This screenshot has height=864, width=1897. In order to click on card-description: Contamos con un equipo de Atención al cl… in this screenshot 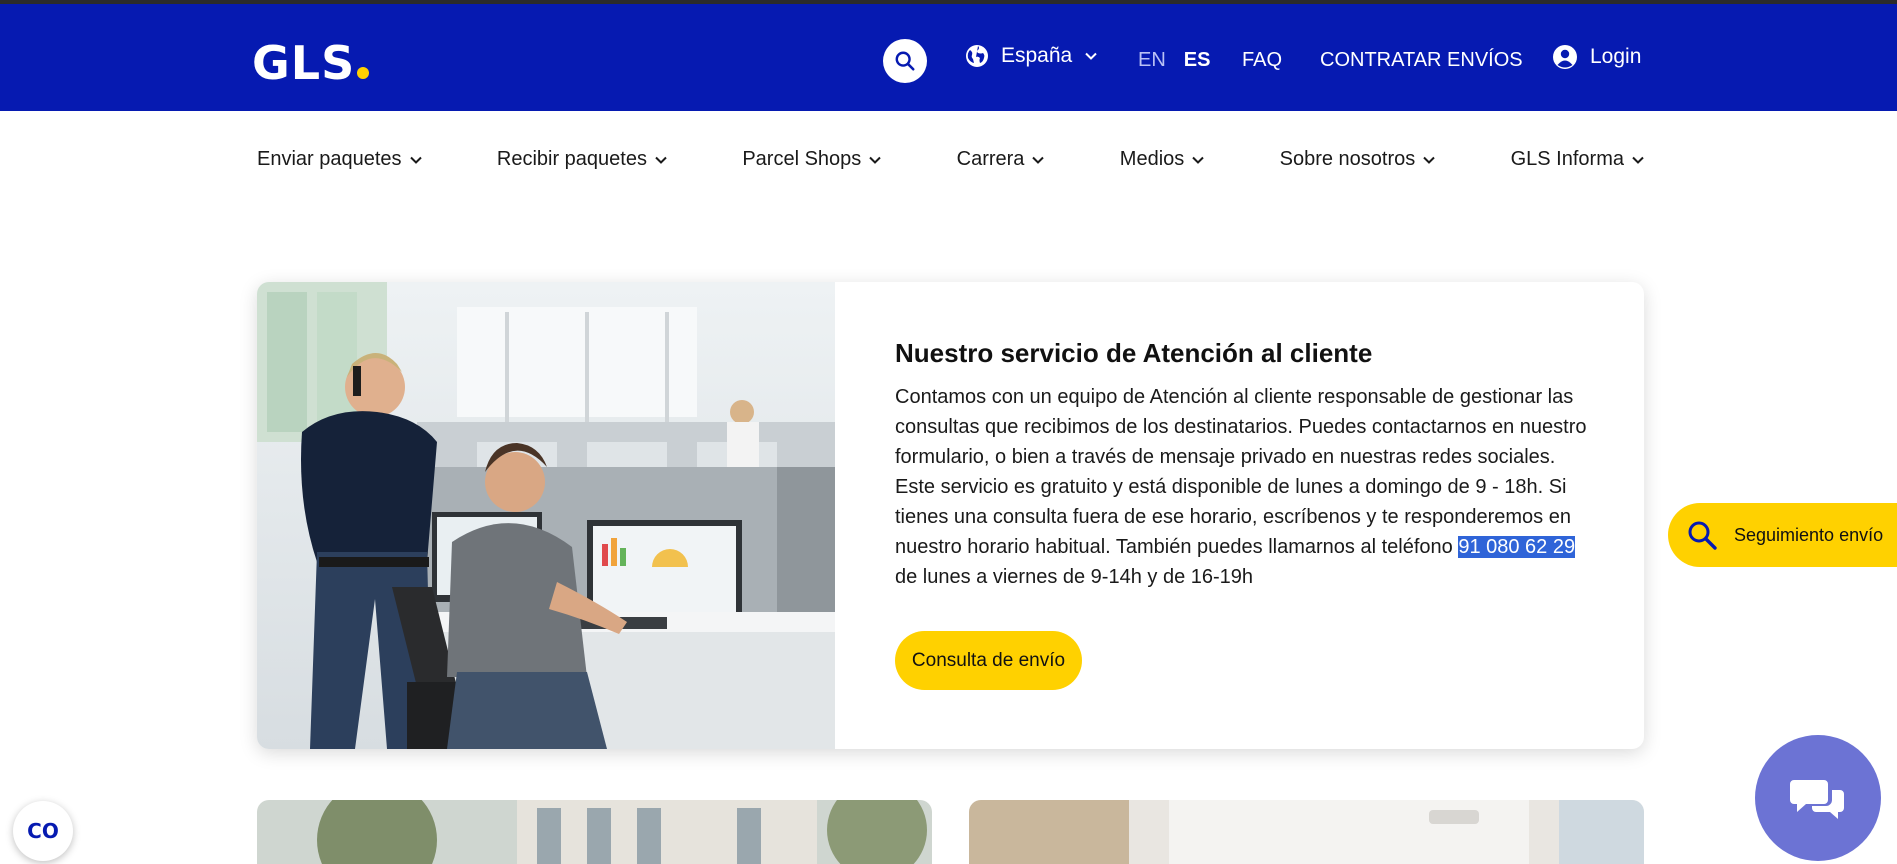, I will do `click(1241, 487)`.